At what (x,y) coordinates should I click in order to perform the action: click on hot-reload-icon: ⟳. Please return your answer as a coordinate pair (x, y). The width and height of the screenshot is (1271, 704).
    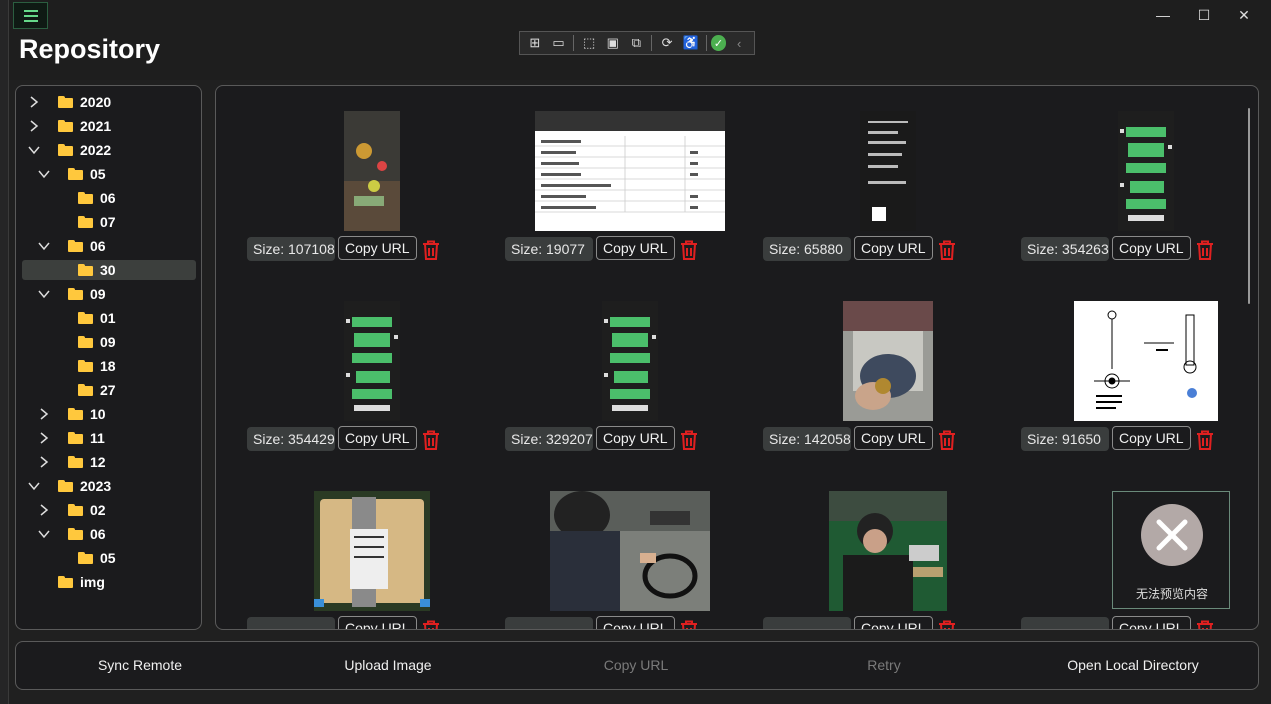
    Looking at the image, I should click on (667, 43).